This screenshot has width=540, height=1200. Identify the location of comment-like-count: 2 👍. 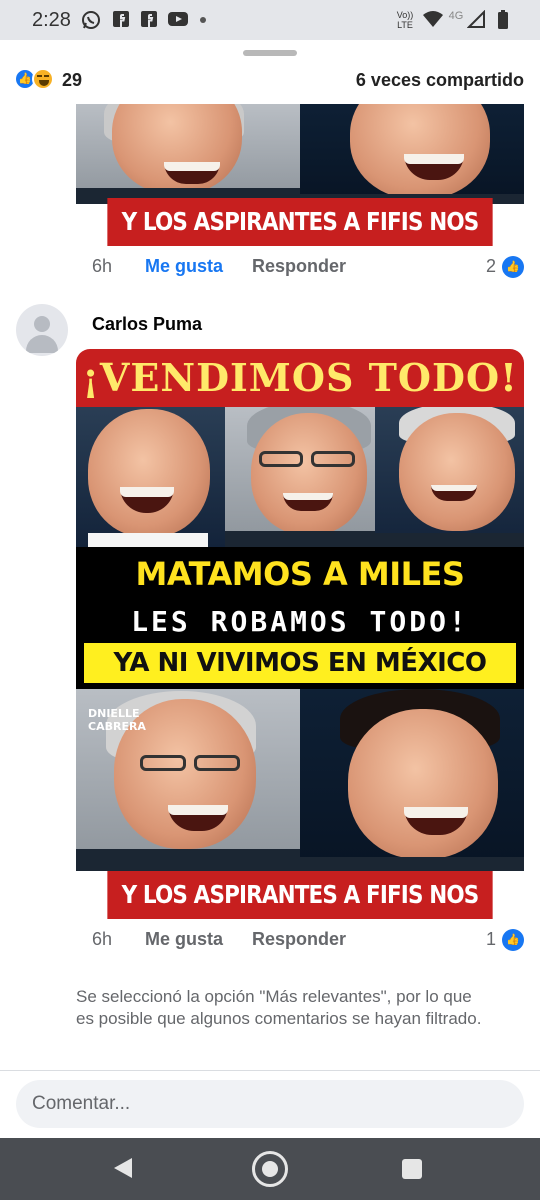
(494, 267).